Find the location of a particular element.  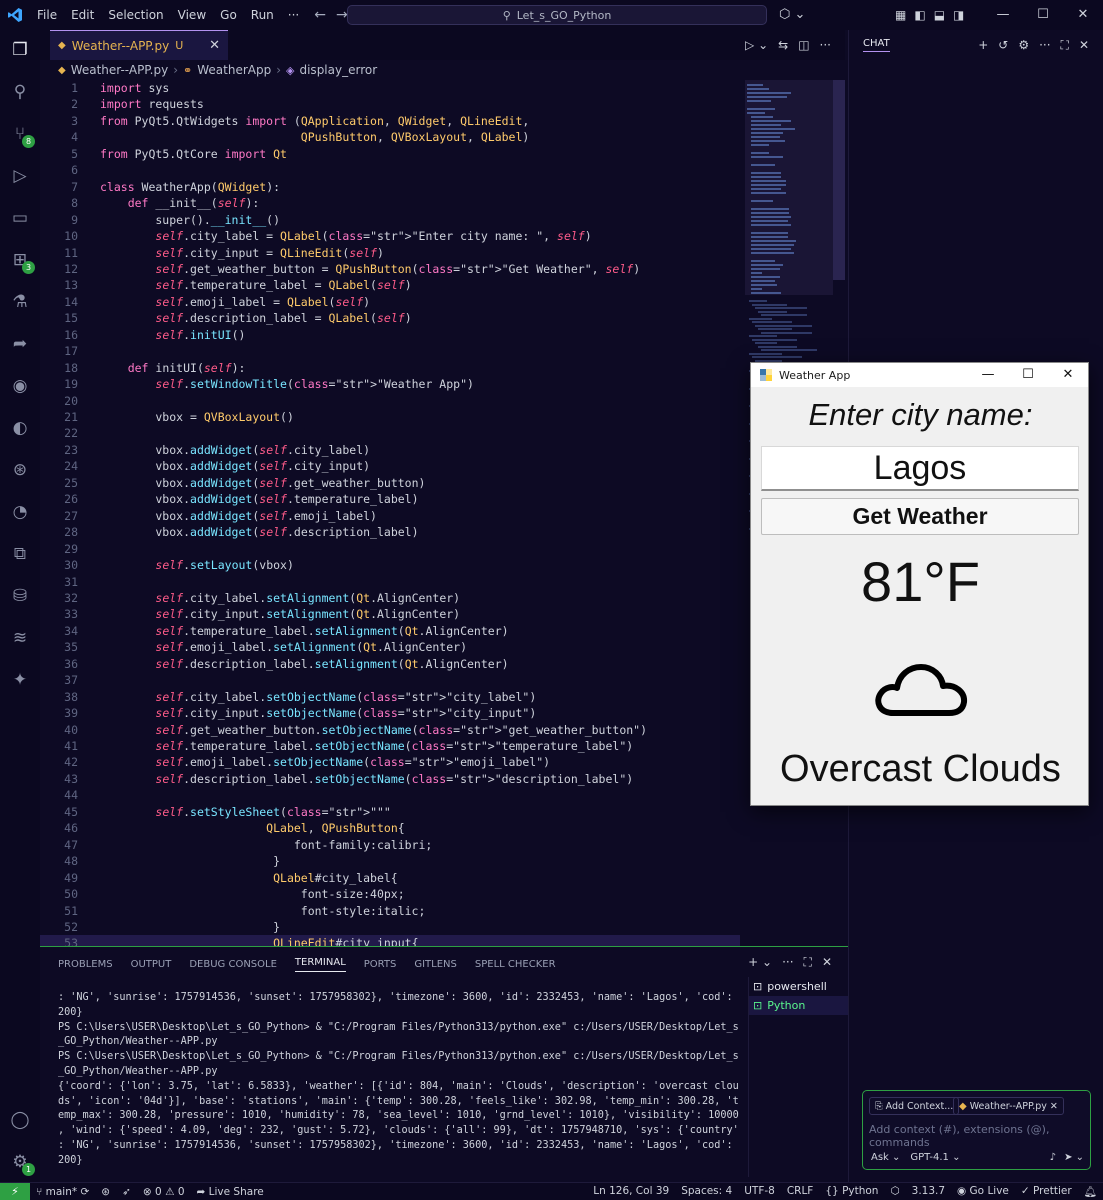

code-line: 52 } is located at coordinates (390, 927).